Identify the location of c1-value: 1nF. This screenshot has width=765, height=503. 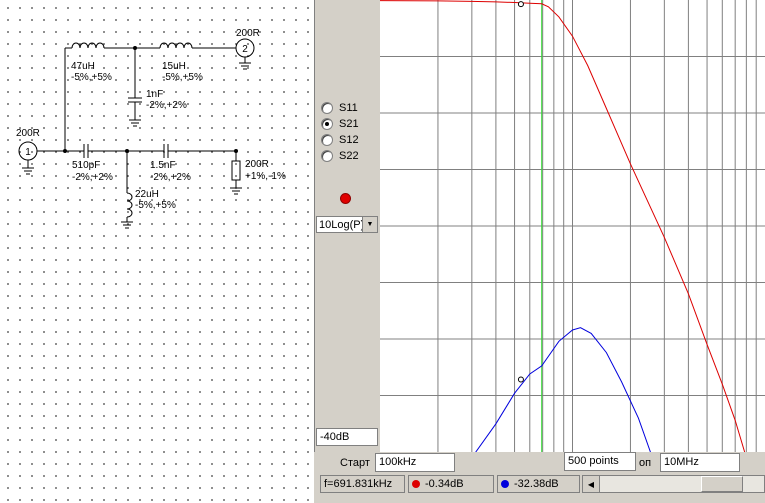
(154, 94).